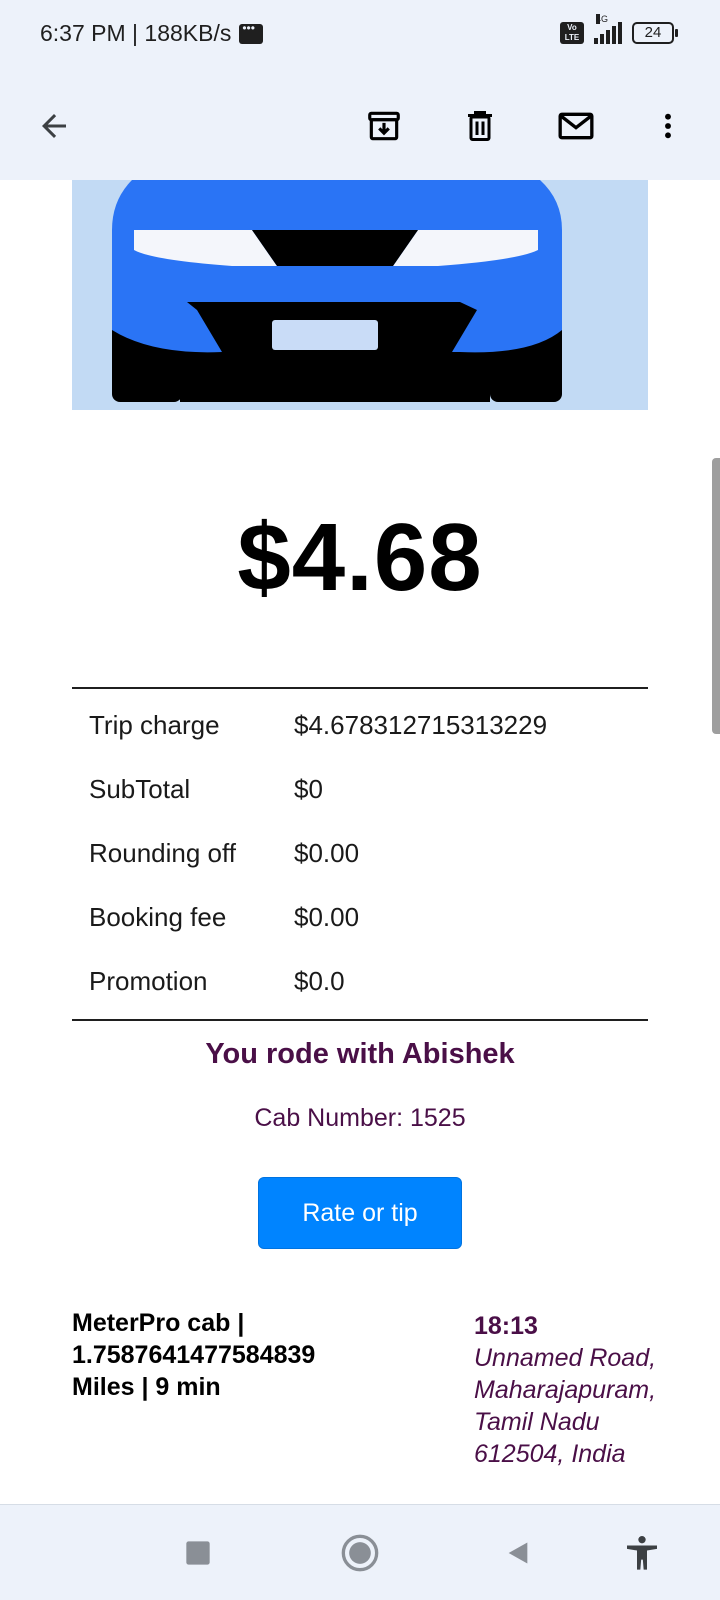 Image resolution: width=720 pixels, height=1600 pixels. I want to click on fare-value: $0, so click(308, 788).